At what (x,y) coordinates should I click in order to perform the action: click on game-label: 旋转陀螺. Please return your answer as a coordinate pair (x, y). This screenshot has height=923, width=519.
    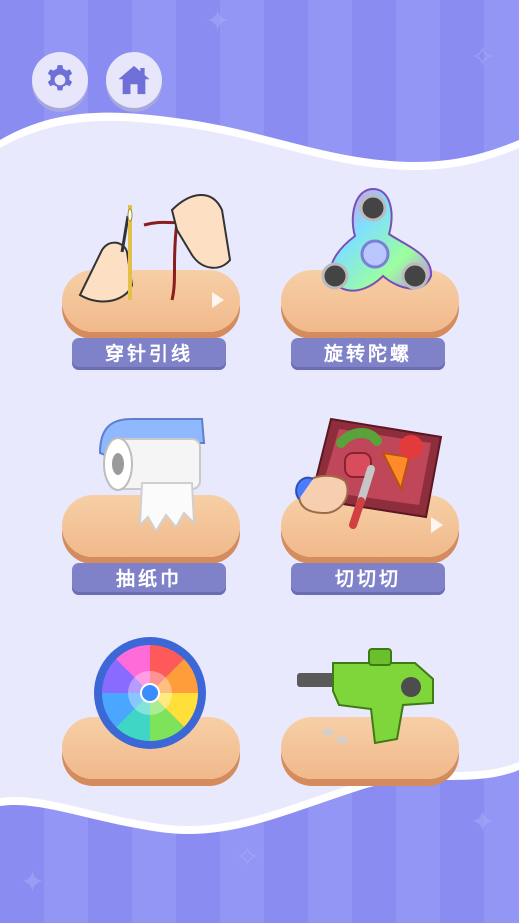
    Looking at the image, I should click on (368, 354).